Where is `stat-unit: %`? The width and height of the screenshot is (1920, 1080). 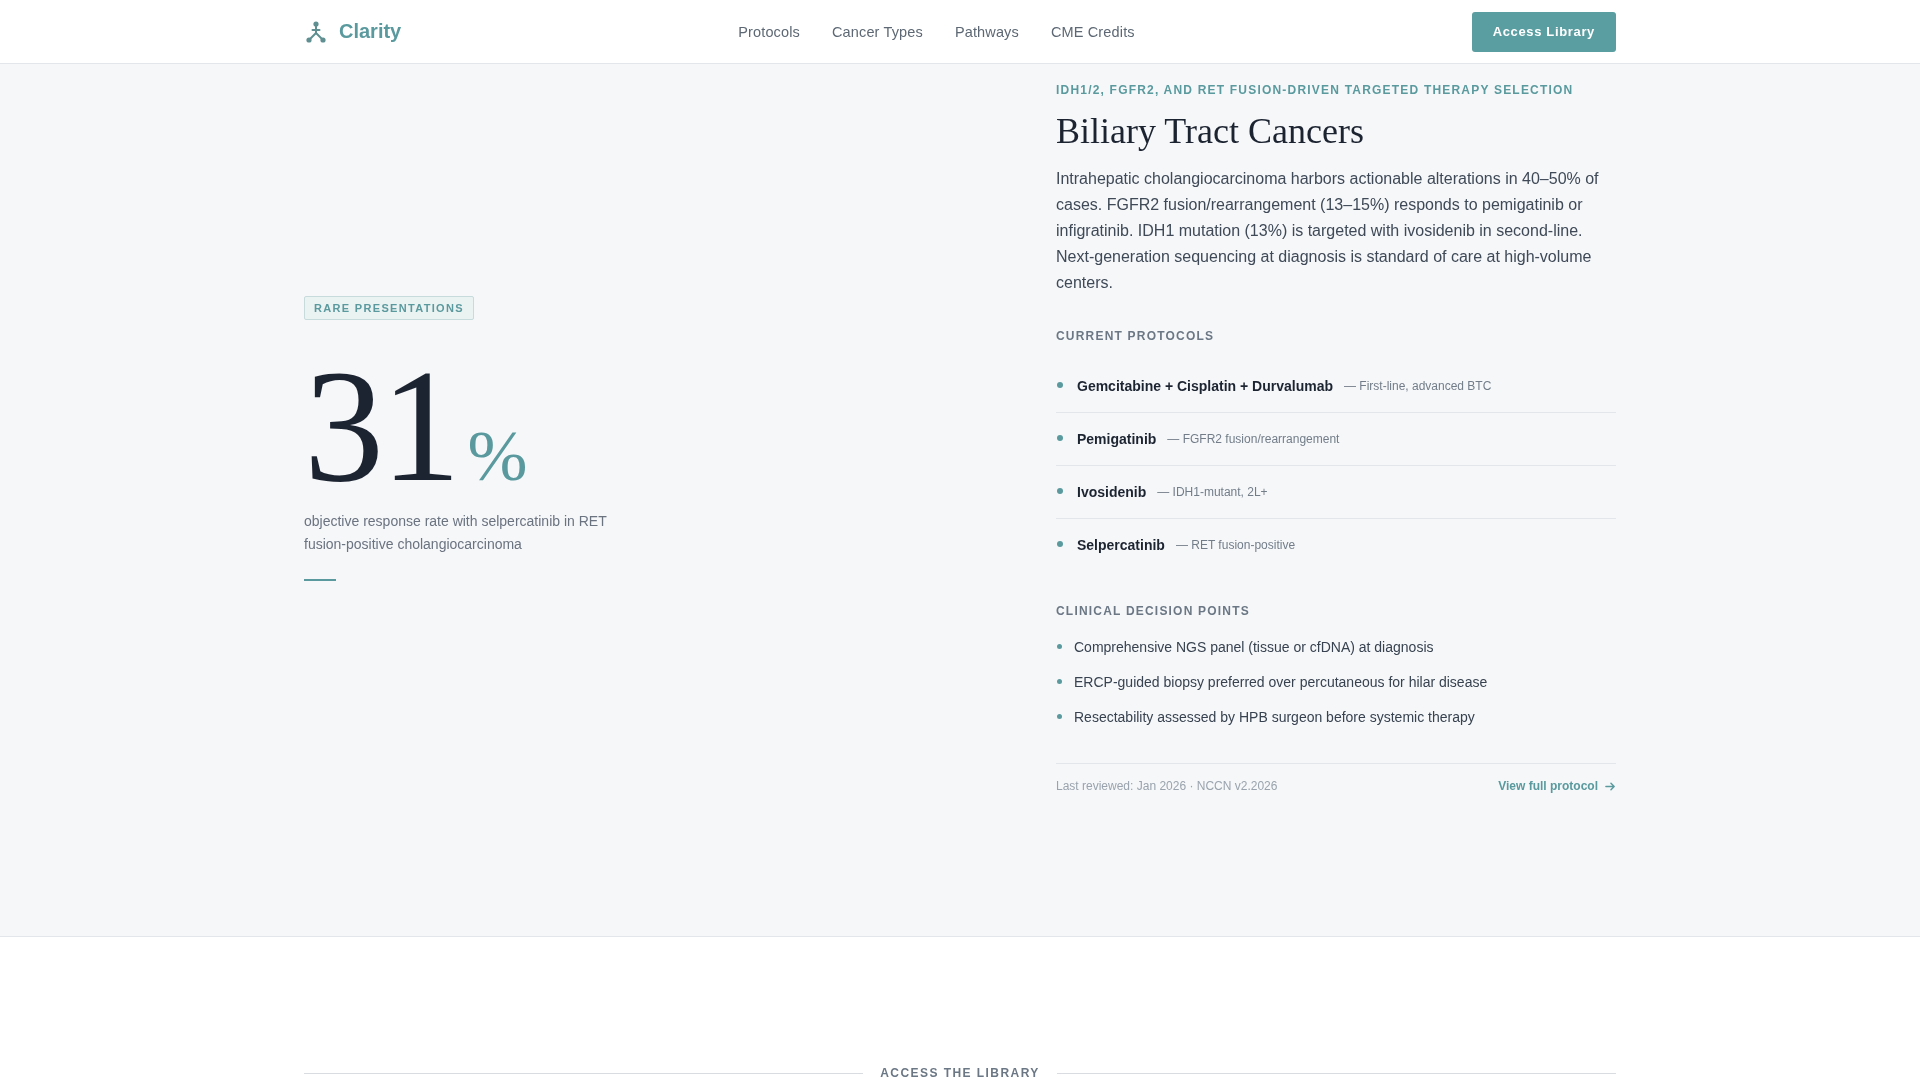
stat-unit: % is located at coordinates (497, 455).